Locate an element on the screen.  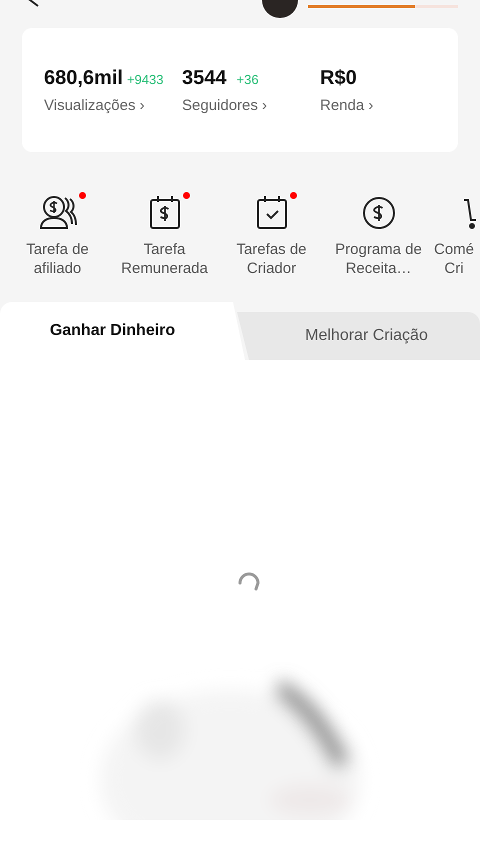
stat-change: +36 is located at coordinates (247, 79).